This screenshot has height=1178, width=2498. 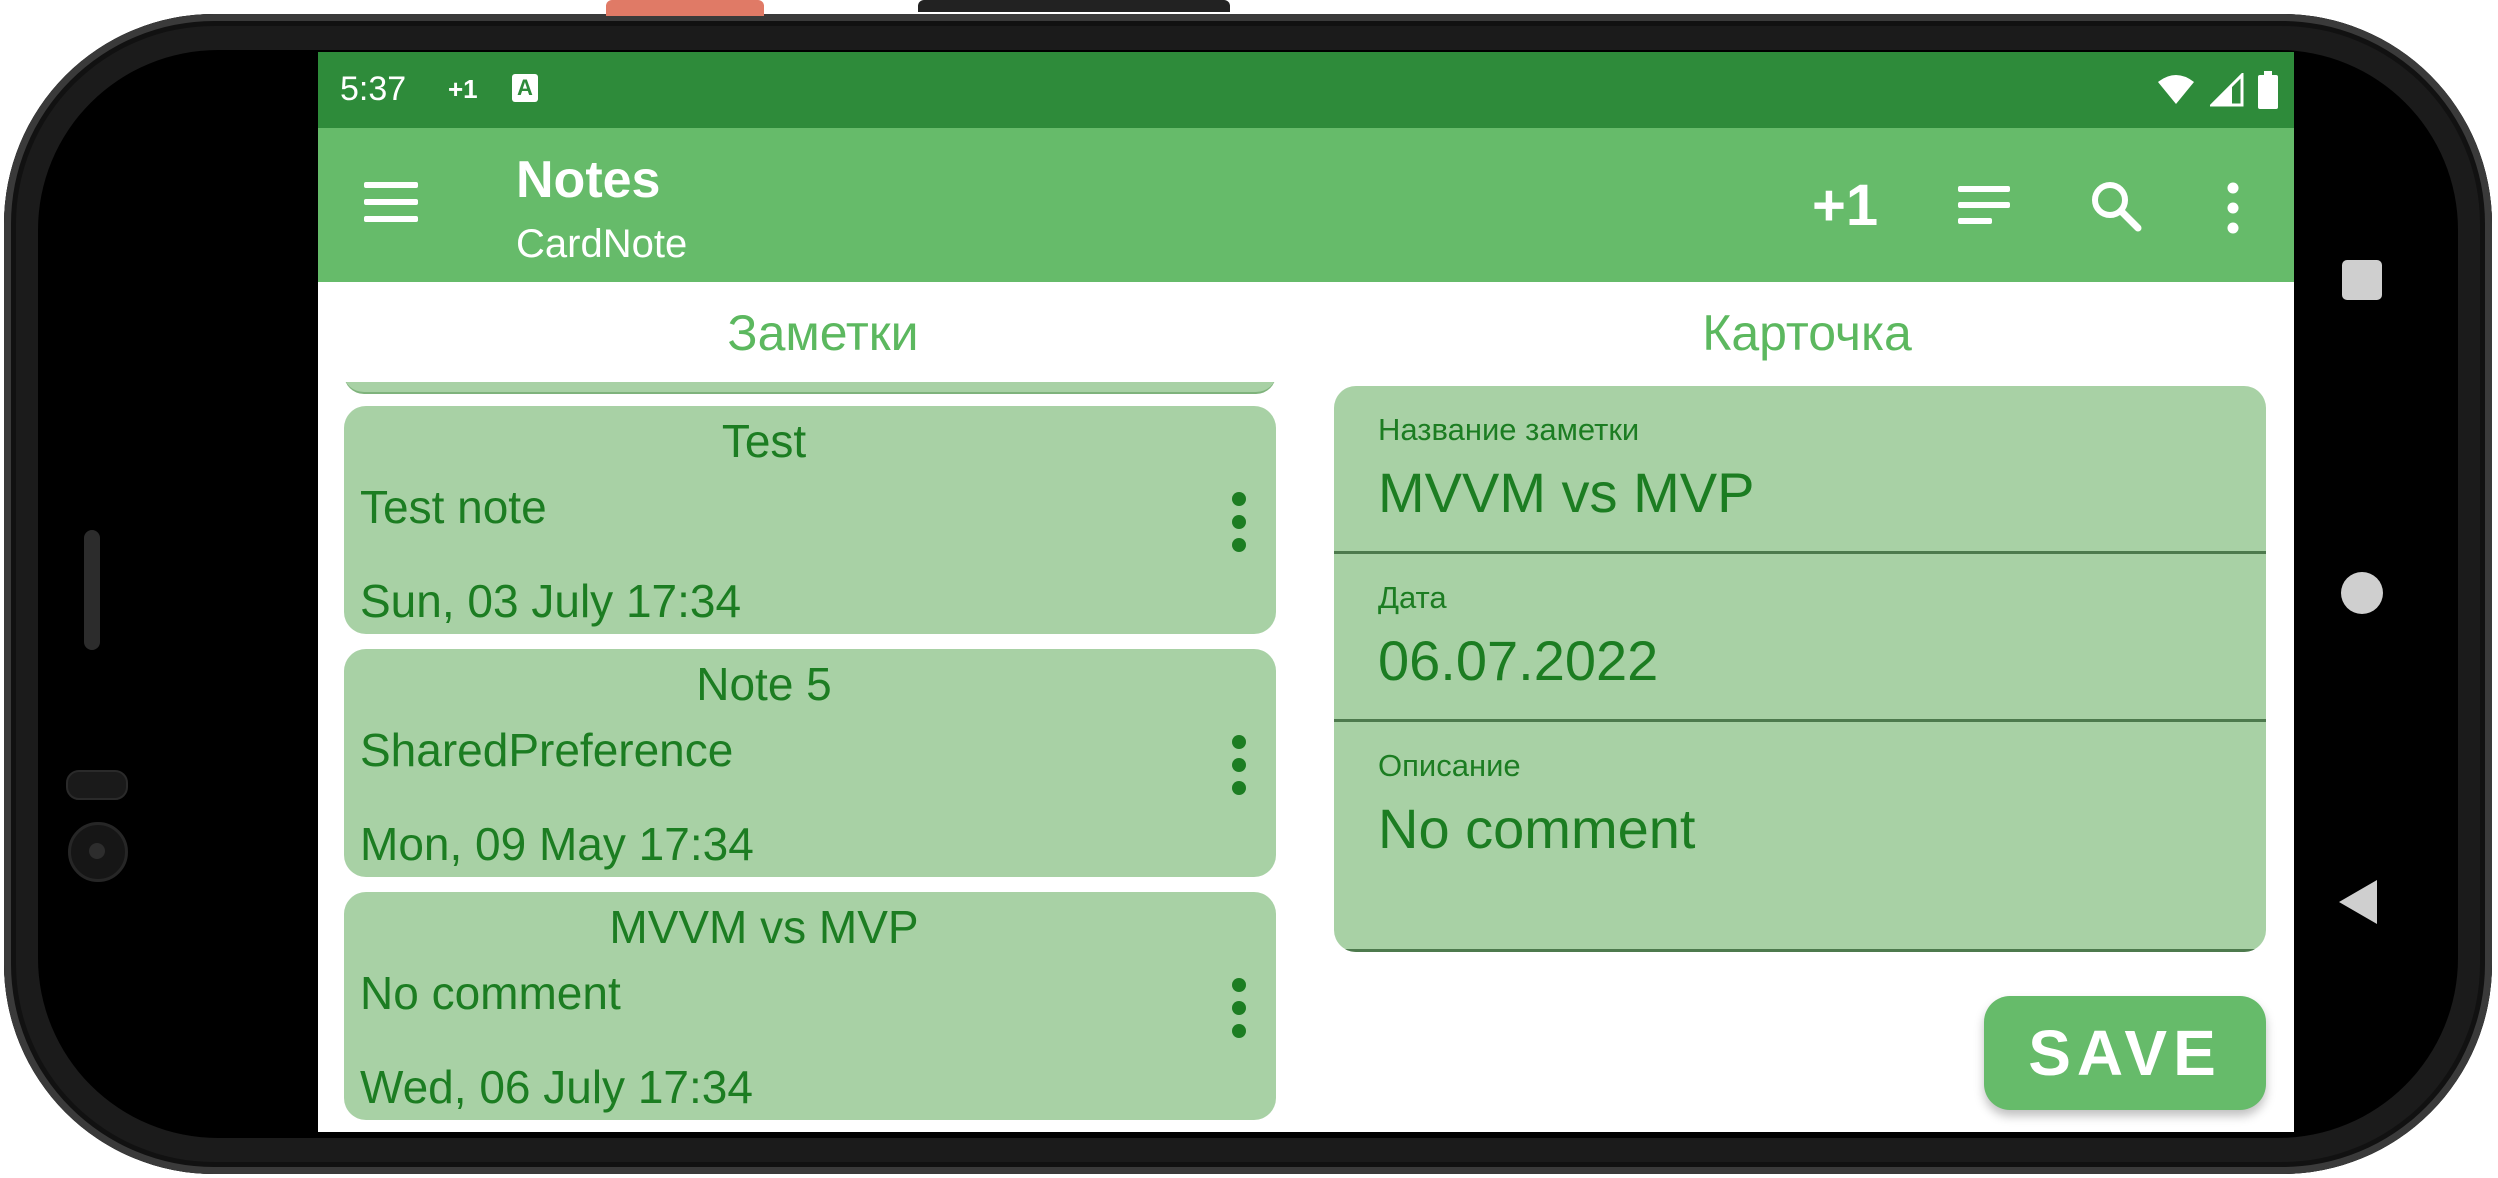 I want to click on notification-a-icon: A, so click(x=525, y=88).